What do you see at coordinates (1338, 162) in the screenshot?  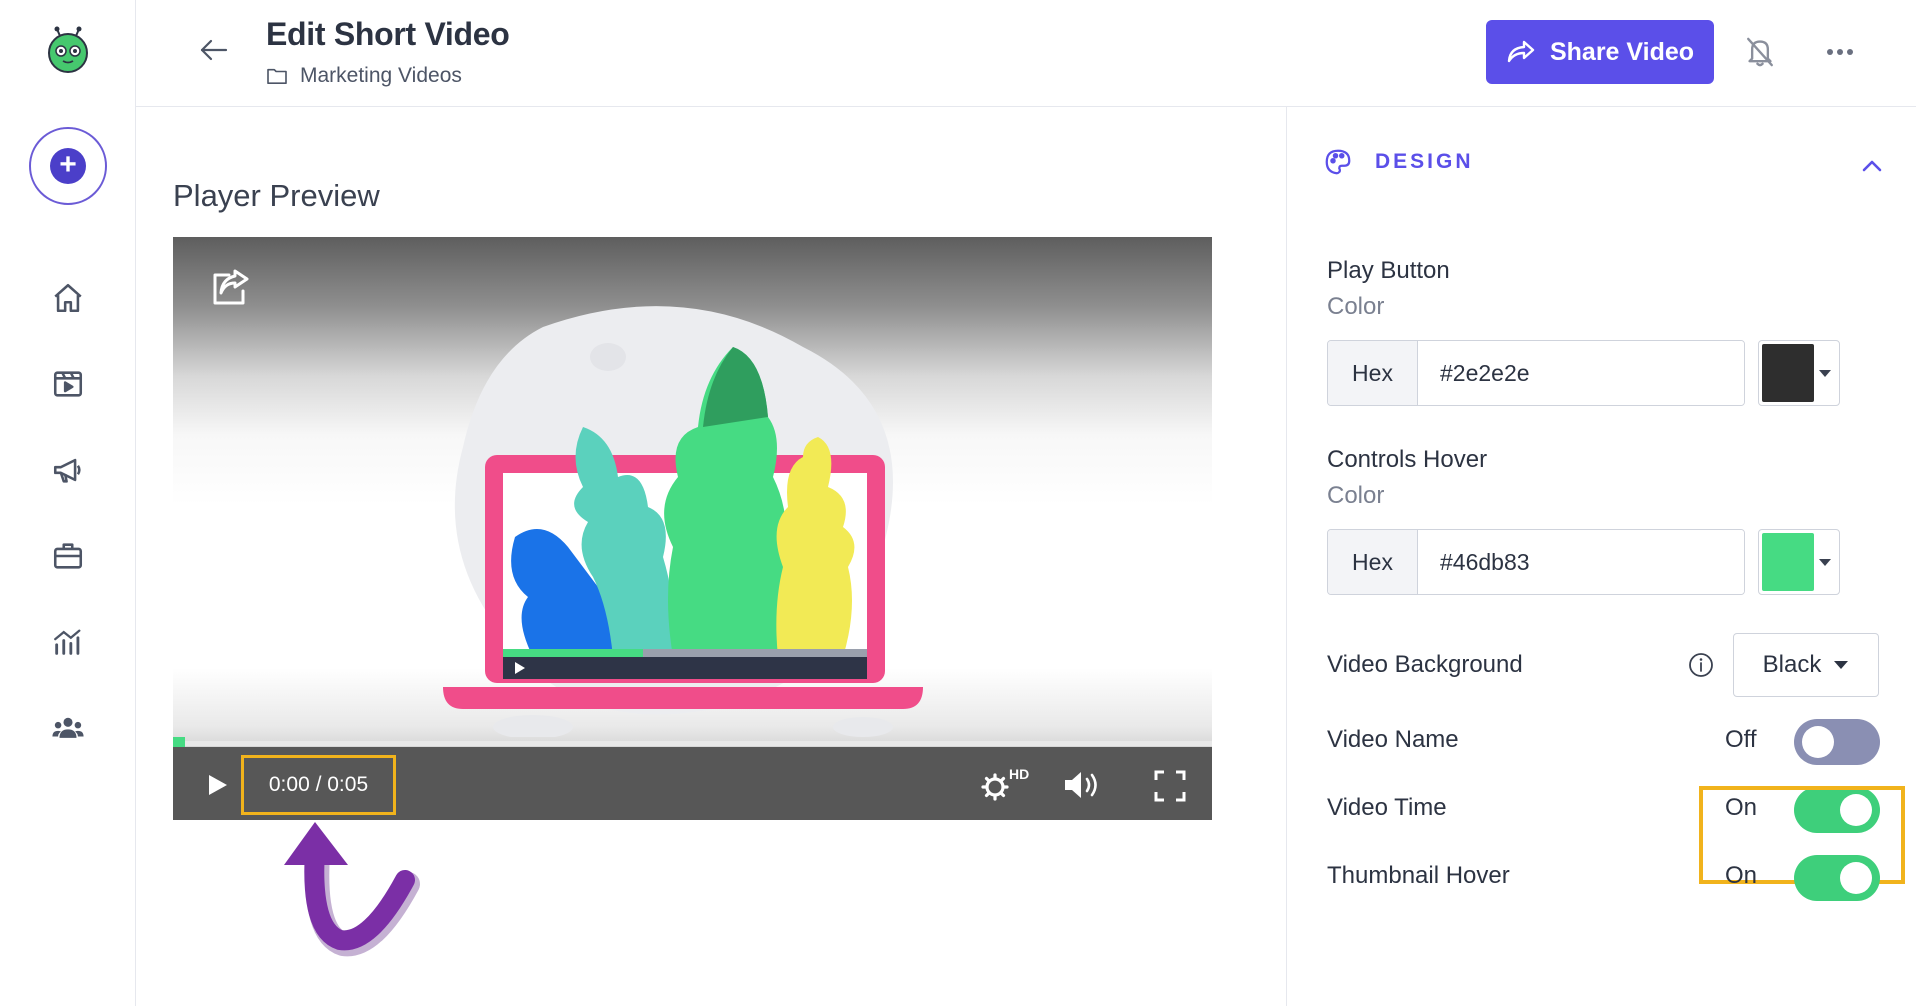 I see `palette-icon` at bounding box center [1338, 162].